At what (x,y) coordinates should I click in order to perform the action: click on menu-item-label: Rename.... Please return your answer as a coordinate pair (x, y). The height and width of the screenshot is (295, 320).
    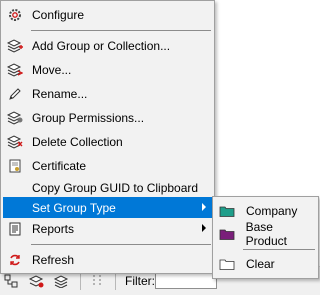
    Looking at the image, I should click on (60, 94).